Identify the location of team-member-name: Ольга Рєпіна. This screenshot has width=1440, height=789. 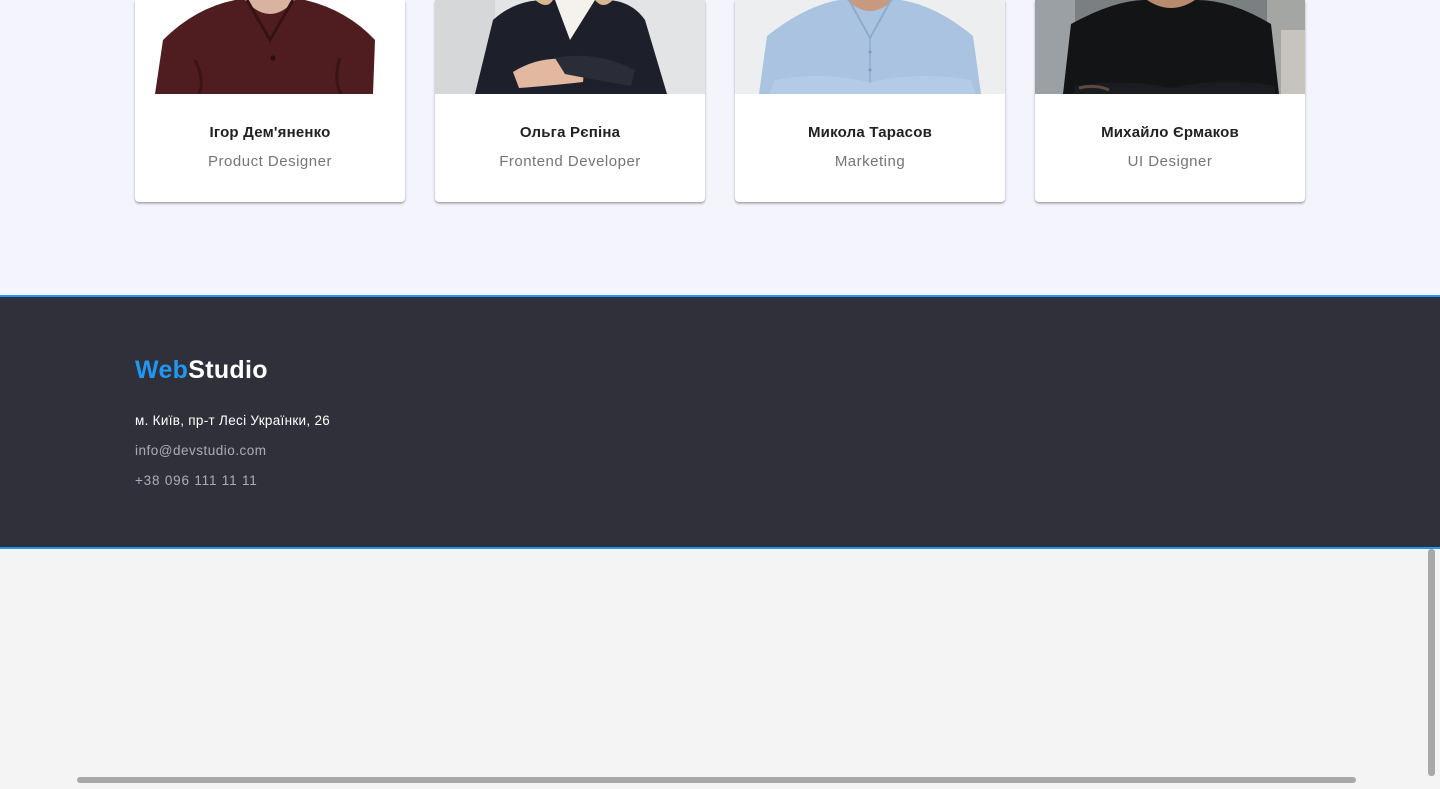
(570, 132).